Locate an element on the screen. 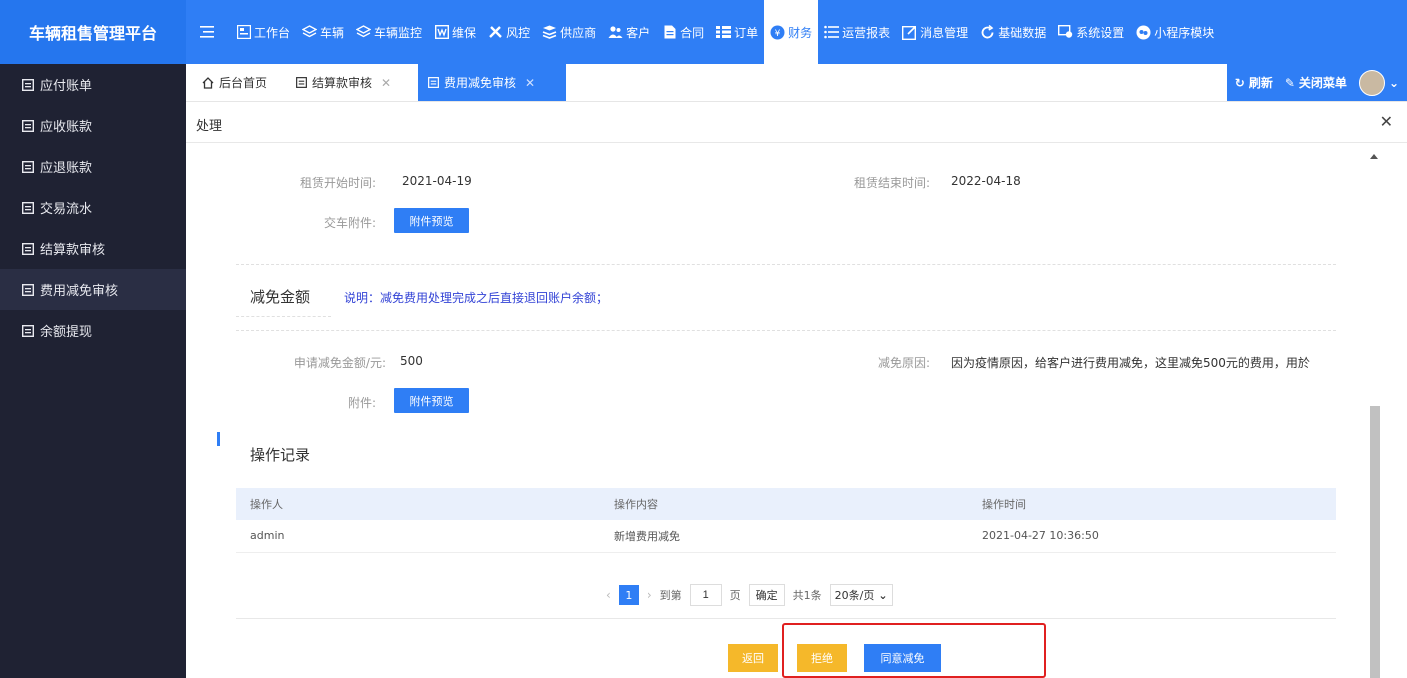  scroll-thumb is located at coordinates (1375, 542).